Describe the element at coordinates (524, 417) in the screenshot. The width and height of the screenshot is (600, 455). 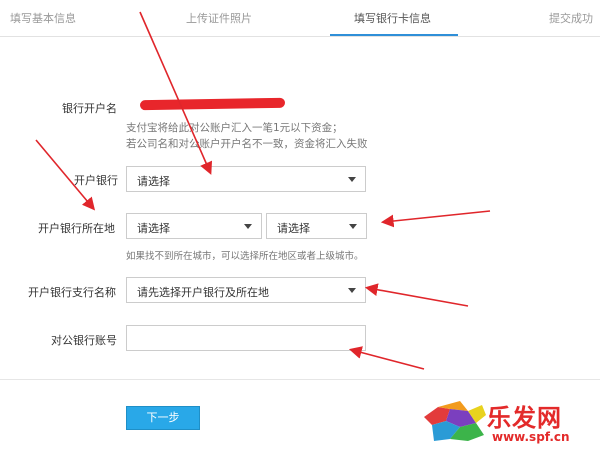
I see `watermark-brand: 乐发网` at that location.